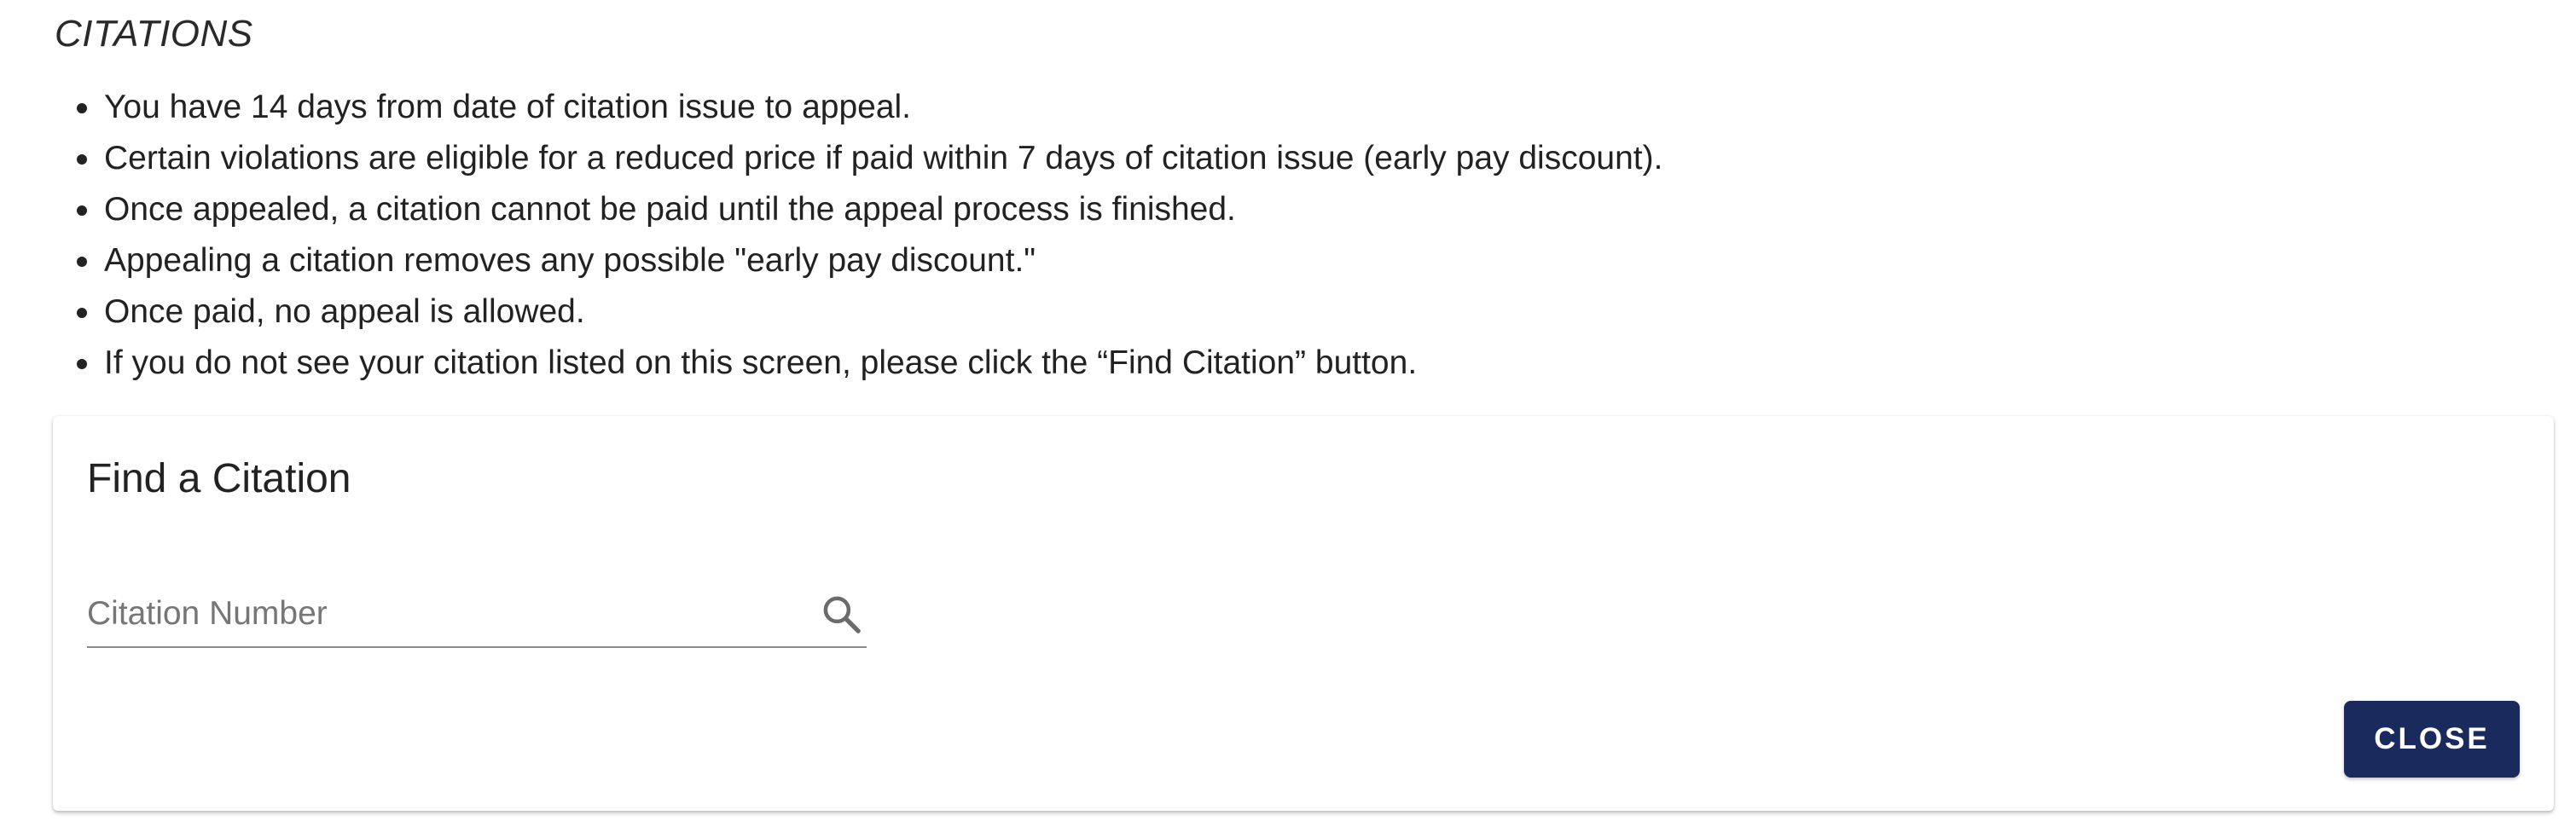 The width and height of the screenshot is (2576, 827). I want to click on rule-text: Once paid, no appeal is allowed., so click(344, 311).